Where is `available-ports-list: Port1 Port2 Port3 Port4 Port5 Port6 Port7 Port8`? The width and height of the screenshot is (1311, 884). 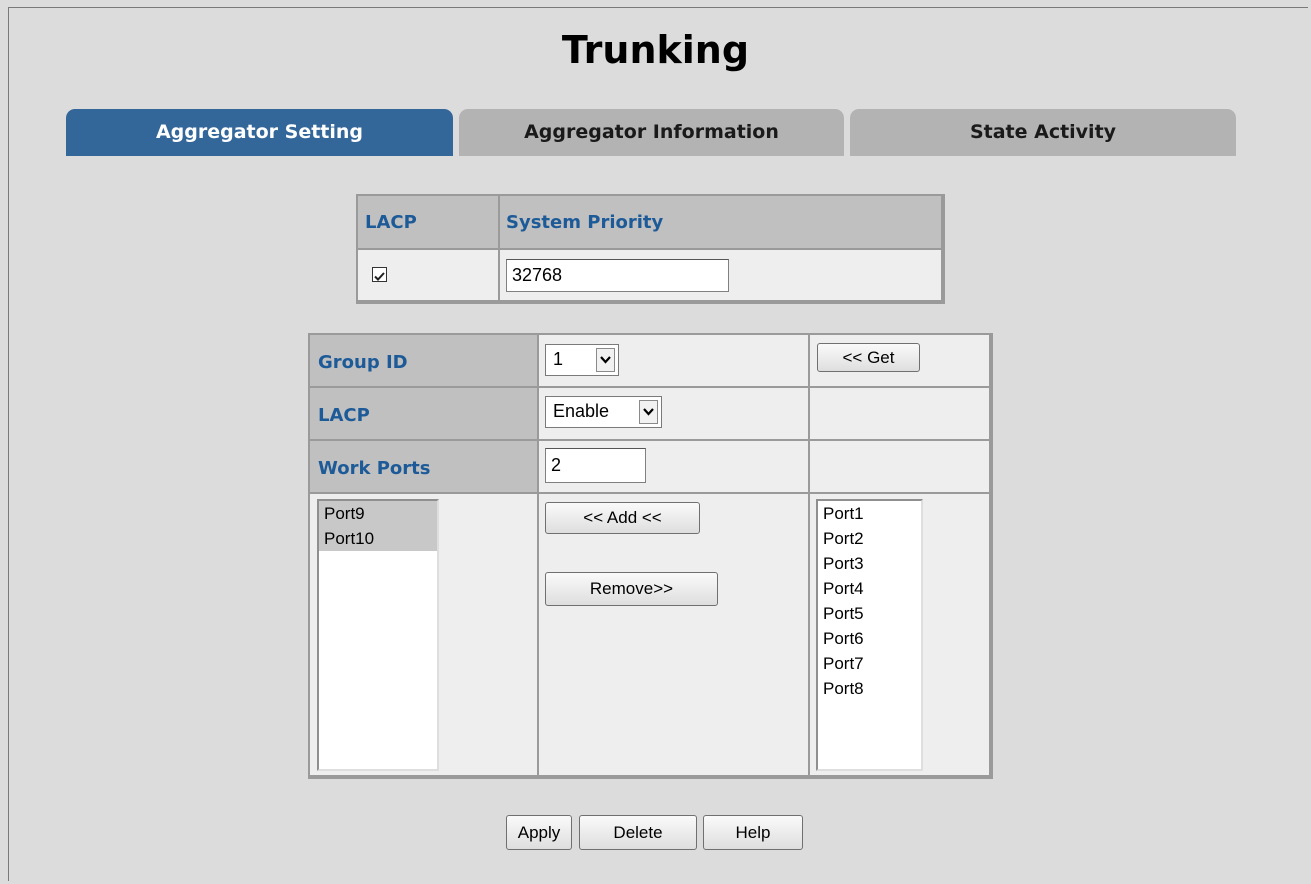 available-ports-list: Port1 Port2 Port3 Port4 Port5 Port6 Port7 Port8 is located at coordinates (869, 635).